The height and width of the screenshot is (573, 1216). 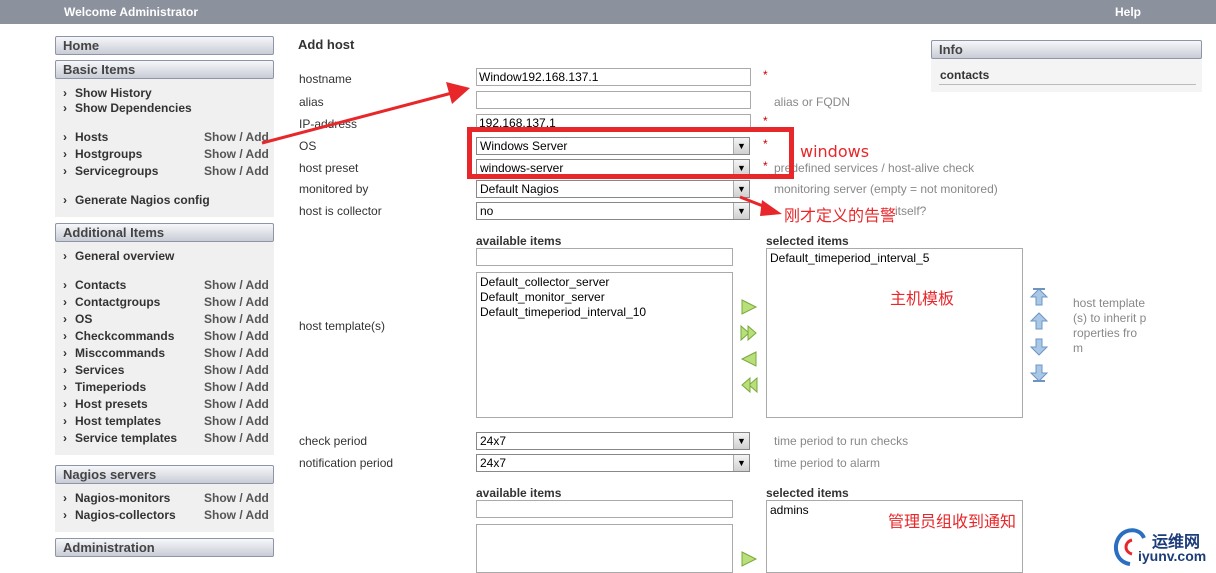 What do you see at coordinates (911, 211) in the screenshot?
I see `collector-hint: itself?` at bounding box center [911, 211].